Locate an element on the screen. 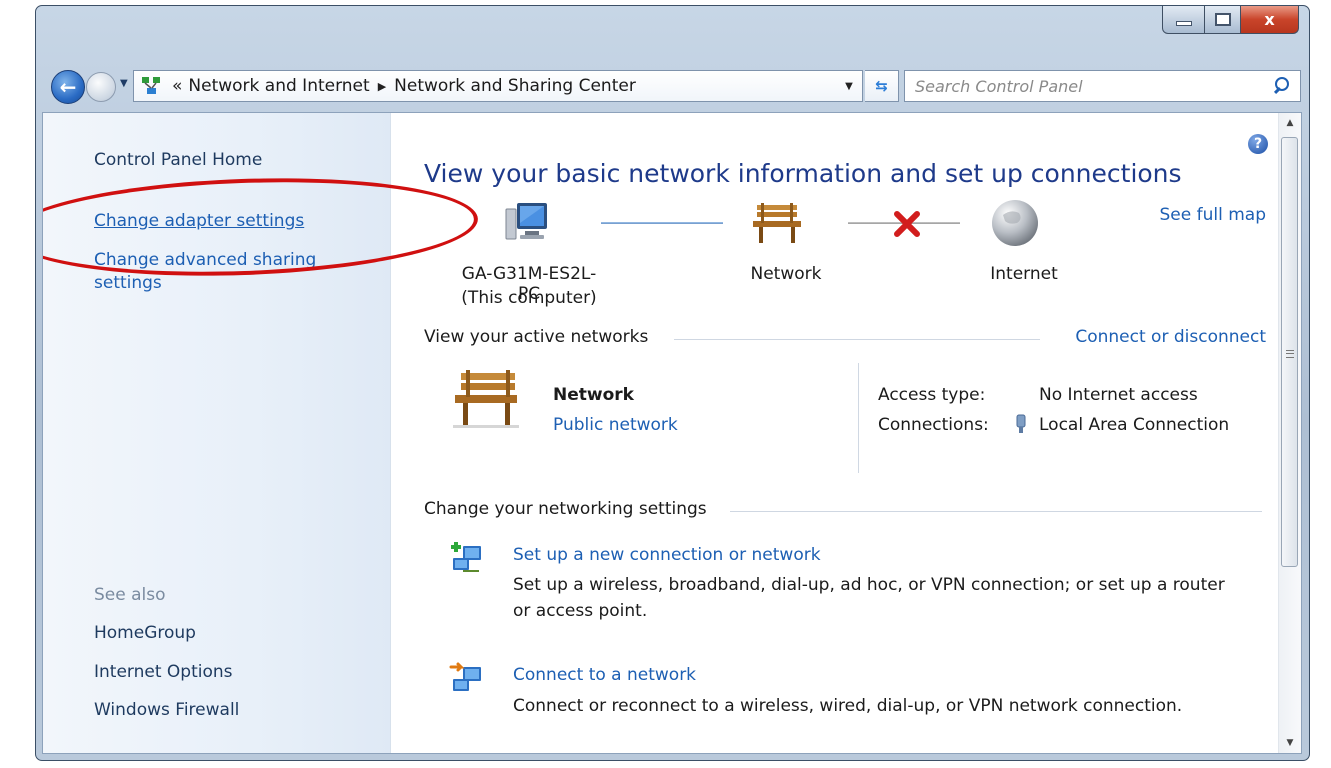 The width and height of the screenshot is (1331, 768). scroll-down-button: ▼ is located at coordinates (1290, 743).